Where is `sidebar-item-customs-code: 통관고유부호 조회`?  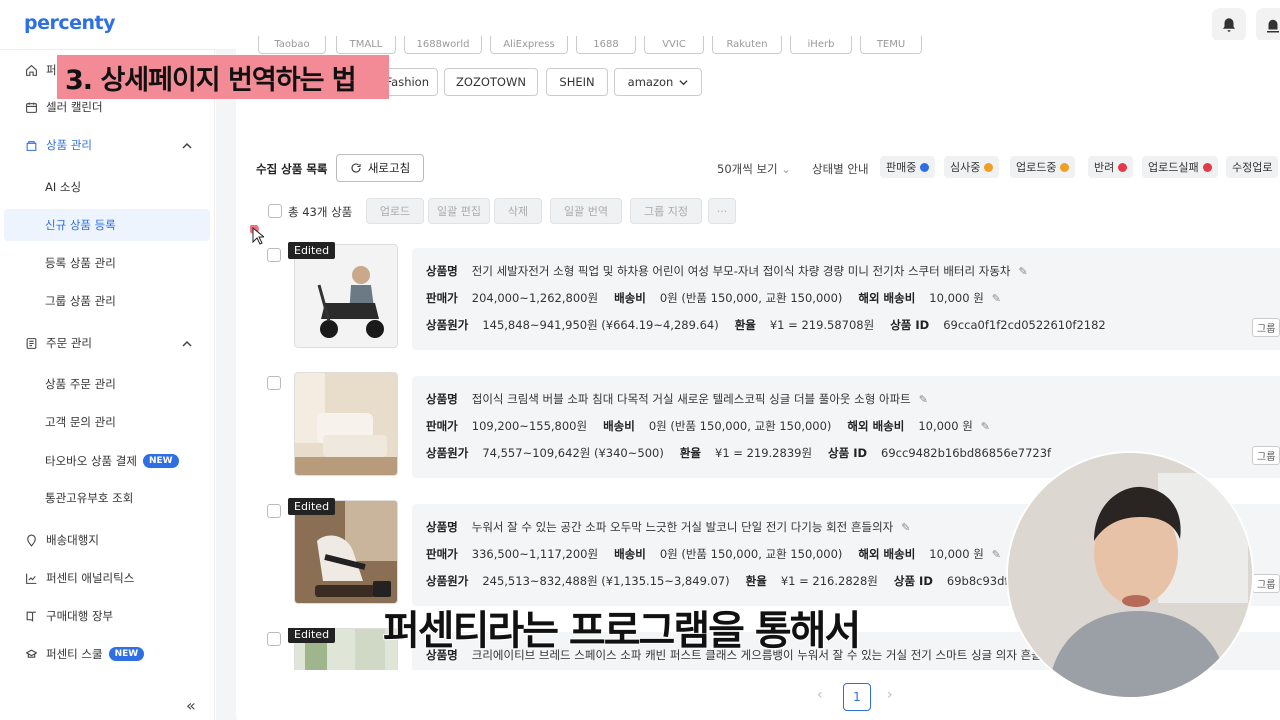 sidebar-item-customs-code: 통관고유부호 조회 is located at coordinates (89, 498).